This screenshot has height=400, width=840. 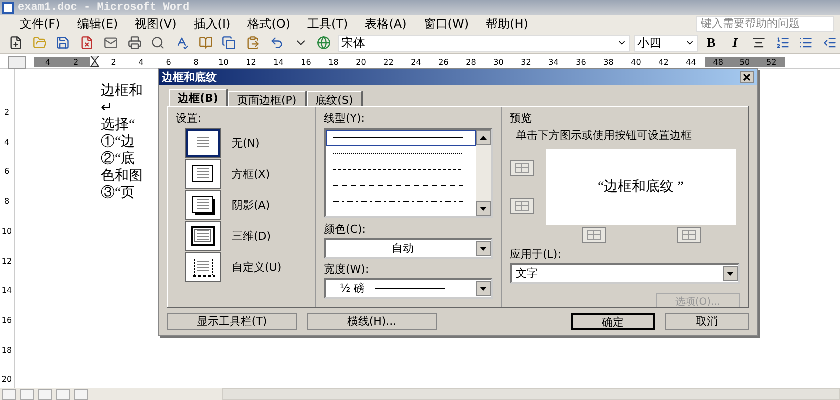 I want to click on close-icon, so click(x=747, y=77).